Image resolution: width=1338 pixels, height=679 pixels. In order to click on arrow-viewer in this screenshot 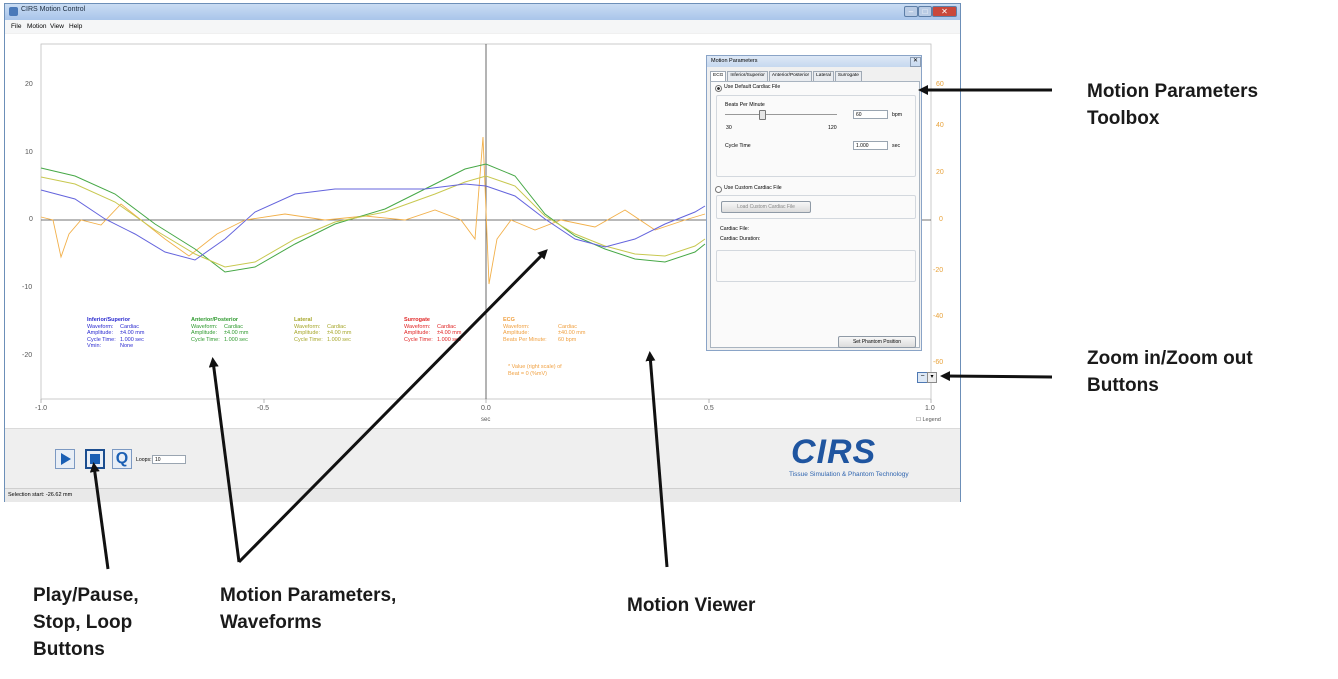, I will do `click(657, 459)`.